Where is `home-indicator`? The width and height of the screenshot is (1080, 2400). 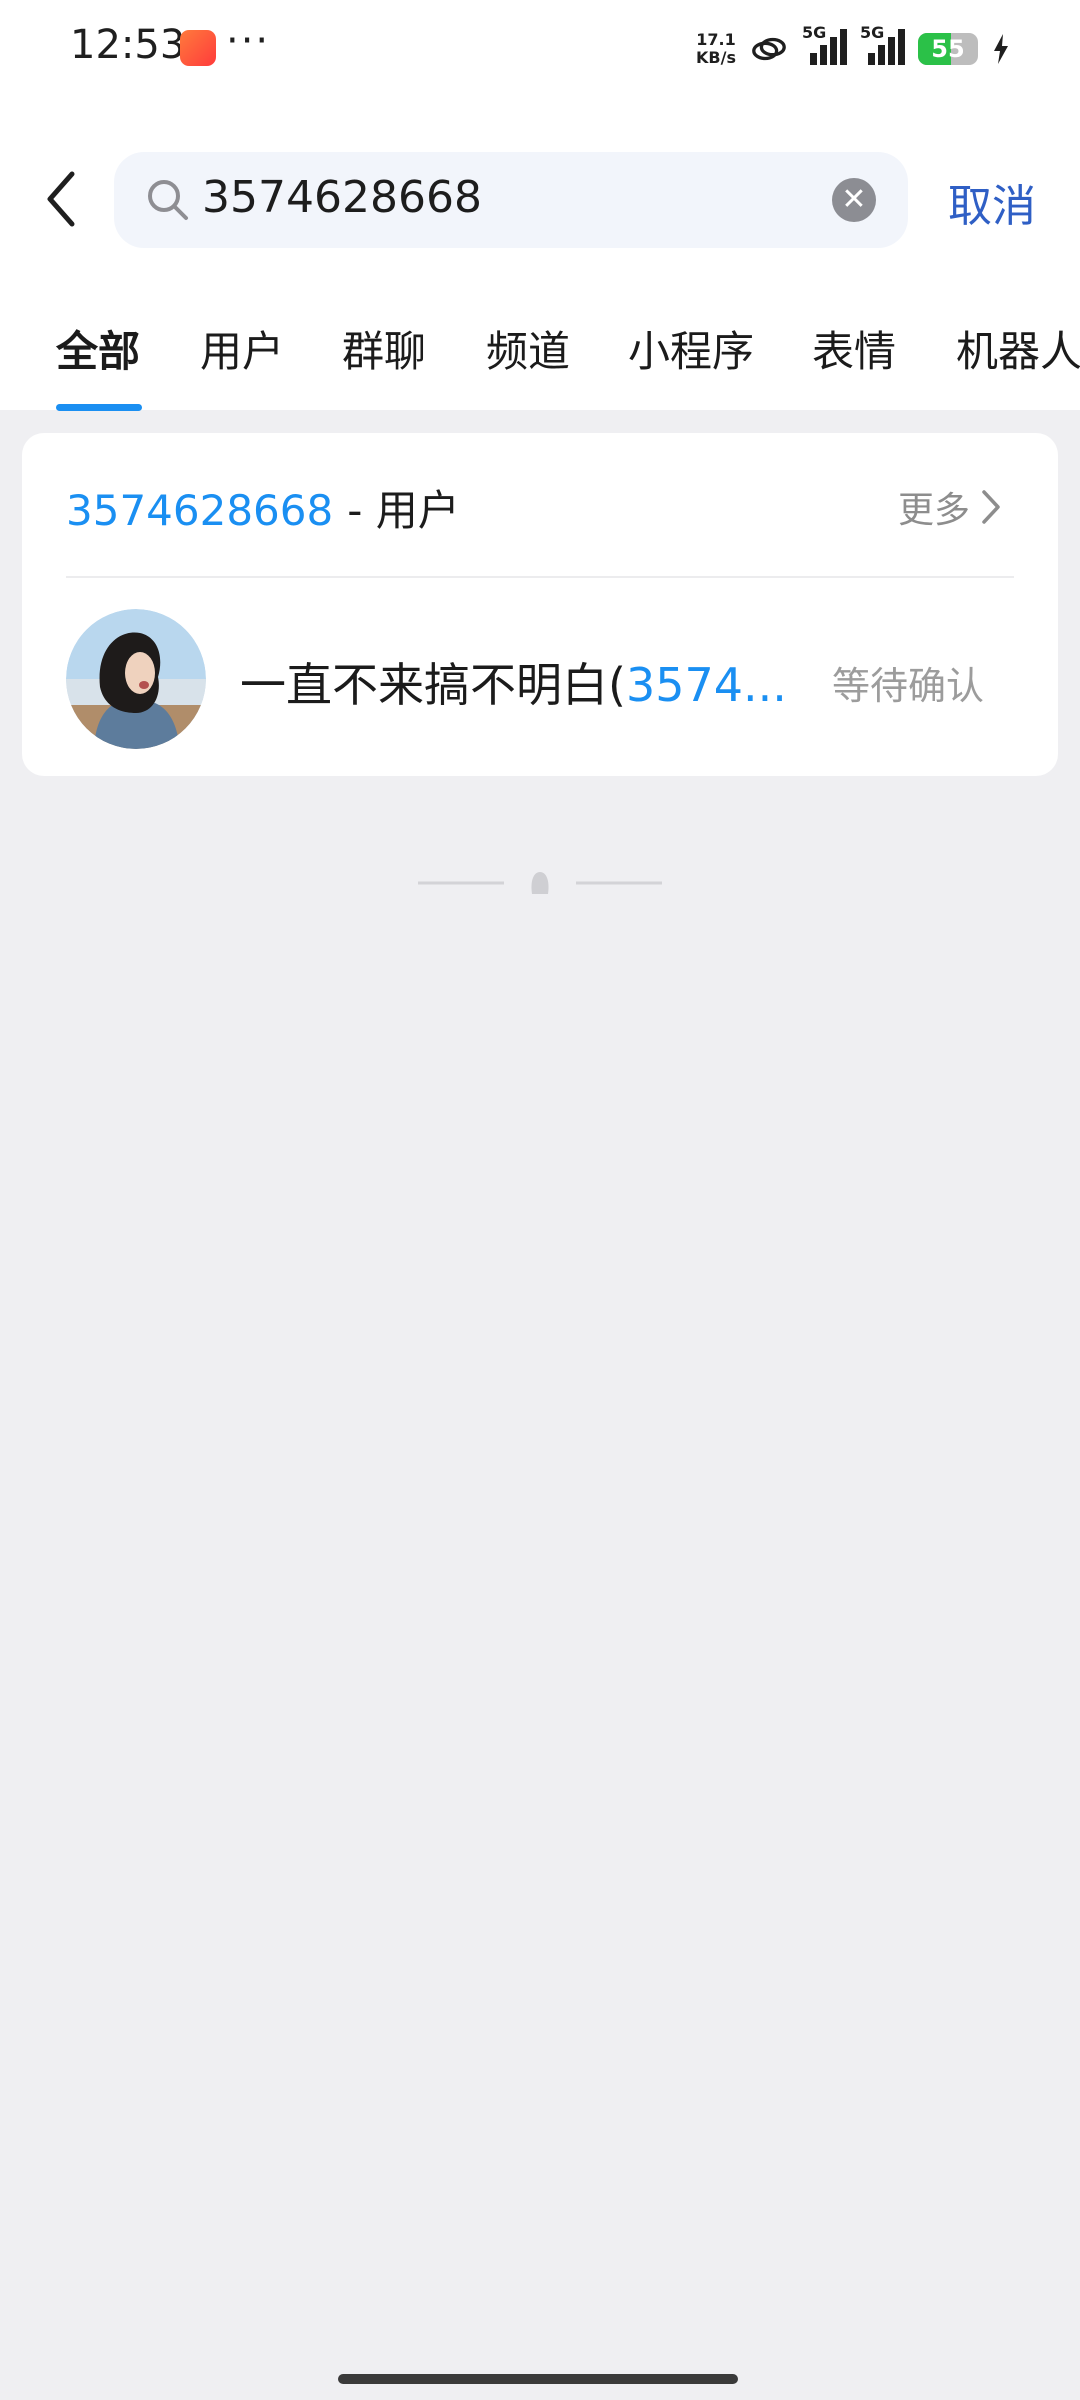
home-indicator is located at coordinates (538, 2379).